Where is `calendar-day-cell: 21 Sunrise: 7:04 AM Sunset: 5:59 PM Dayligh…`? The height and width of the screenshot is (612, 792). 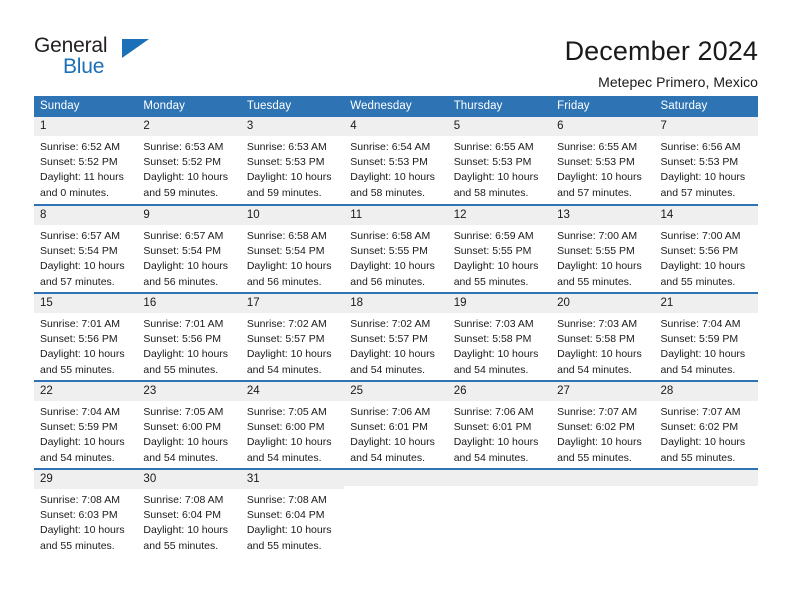
calendar-day-cell: 21 Sunrise: 7:04 AM Sunset: 5:59 PM Dayligh… is located at coordinates (706, 336).